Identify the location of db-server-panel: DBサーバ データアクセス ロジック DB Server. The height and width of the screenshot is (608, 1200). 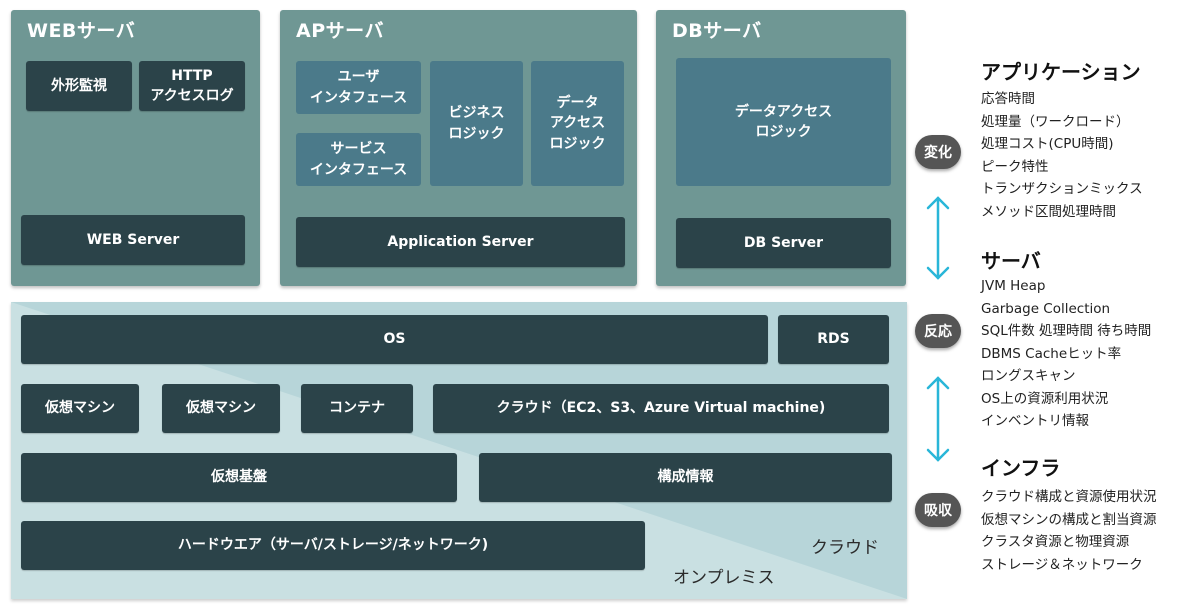
(781, 148).